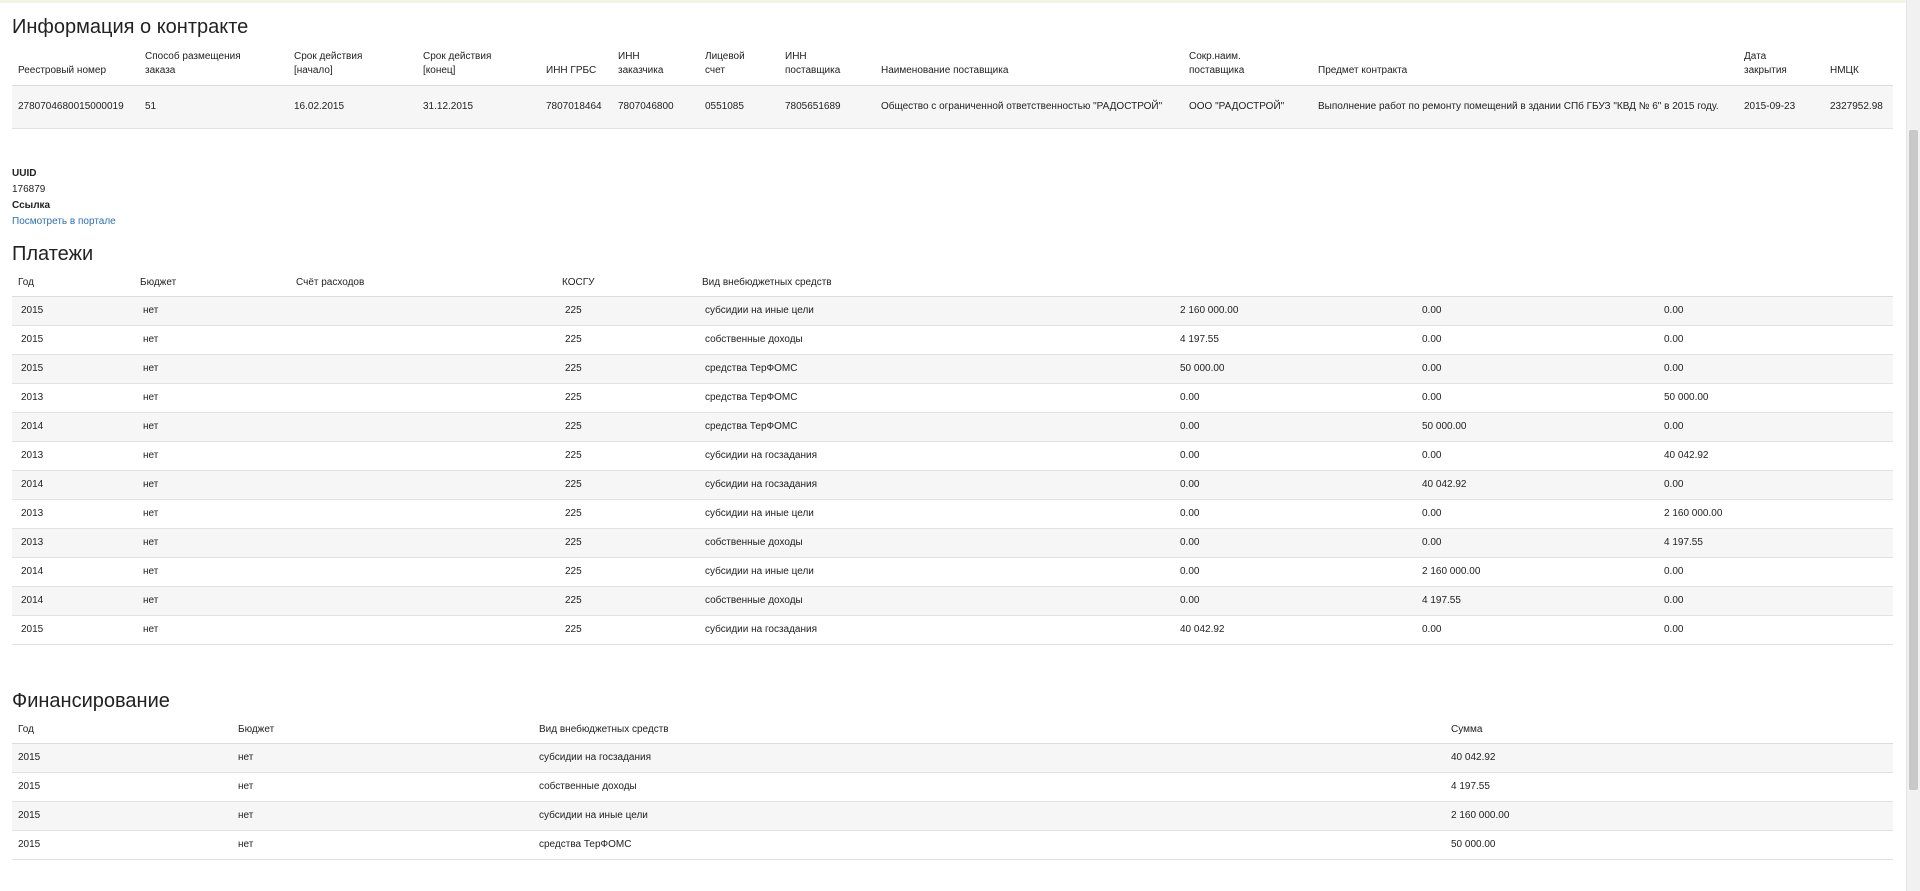  What do you see at coordinates (626, 286) in the screenshot?
I see `payments-column-header: КОСГУ` at bounding box center [626, 286].